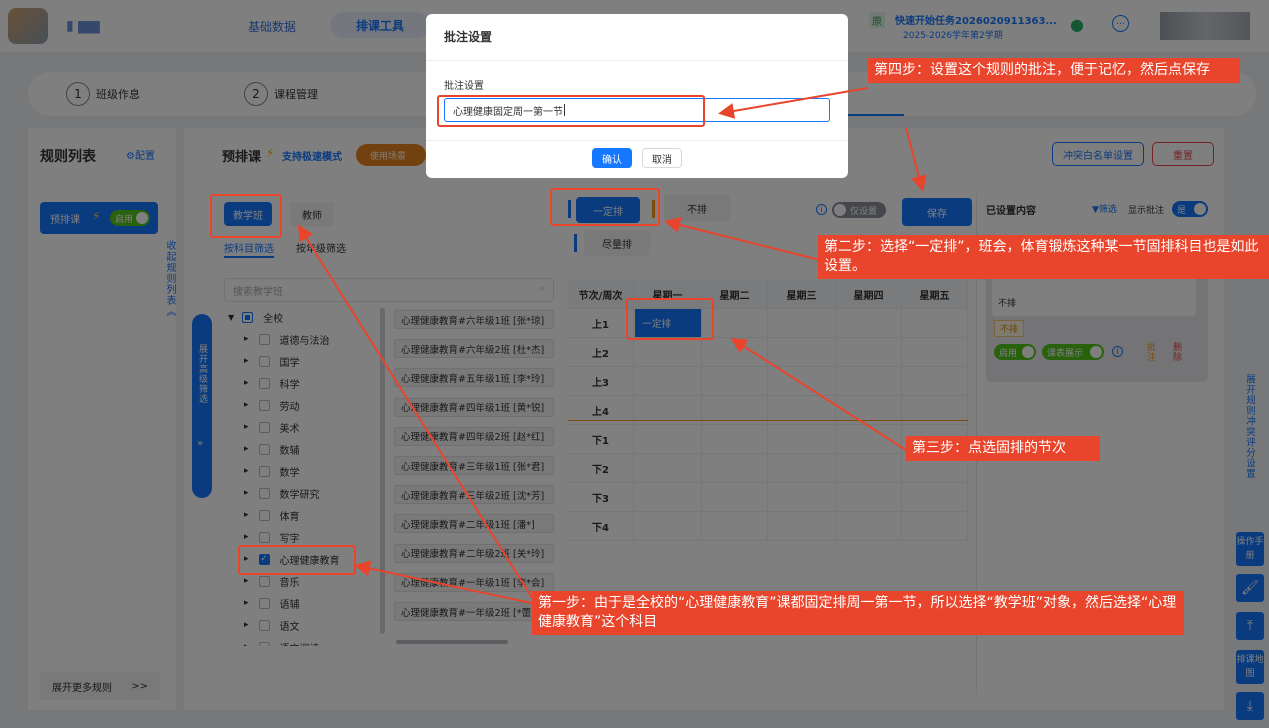  Describe the element at coordinates (818, 394) in the screenshot. I see `arrow-step3` at that location.